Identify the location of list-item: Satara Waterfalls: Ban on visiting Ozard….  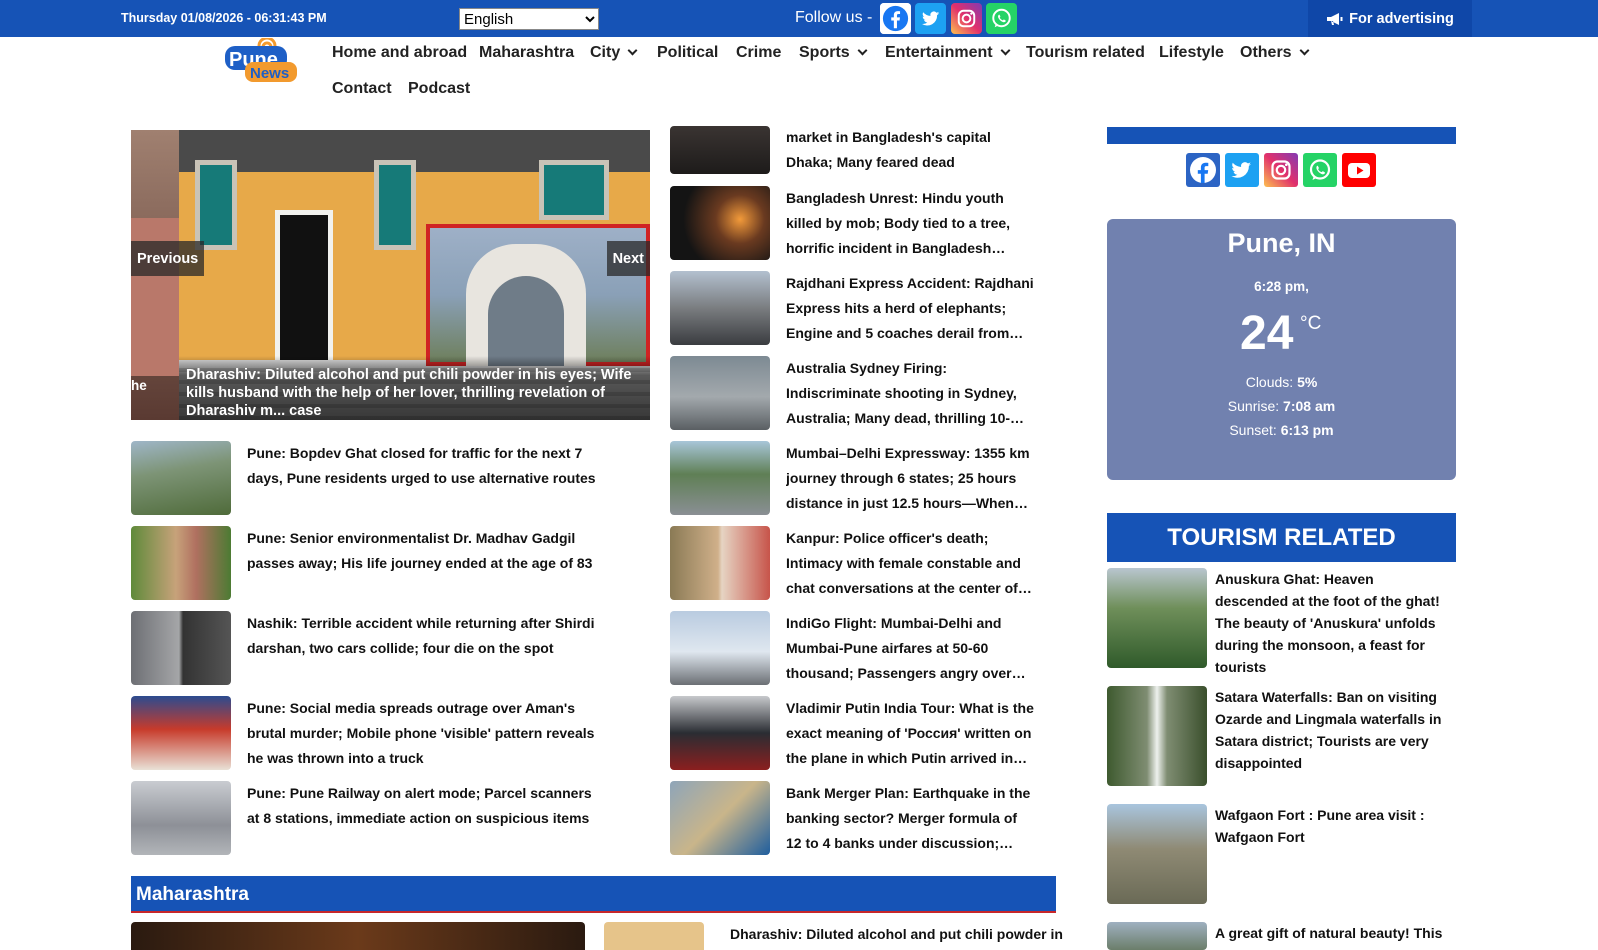
(1277, 736).